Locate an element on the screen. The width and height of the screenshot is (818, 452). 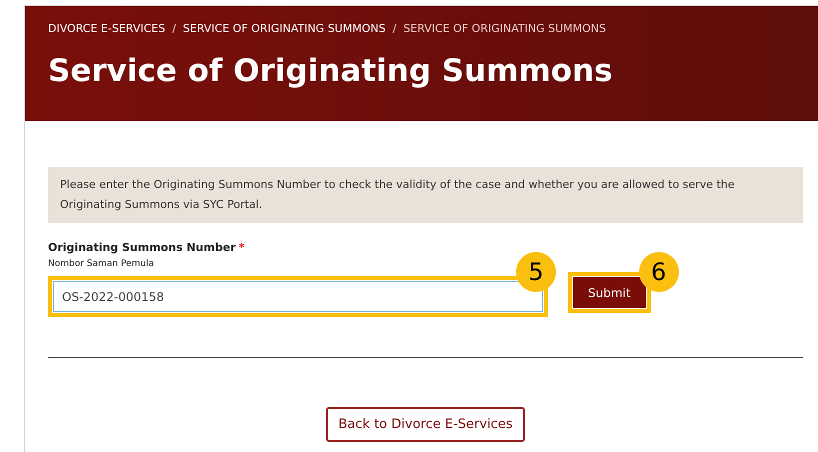
field-label: Originating Summons Number is located at coordinates (142, 247).